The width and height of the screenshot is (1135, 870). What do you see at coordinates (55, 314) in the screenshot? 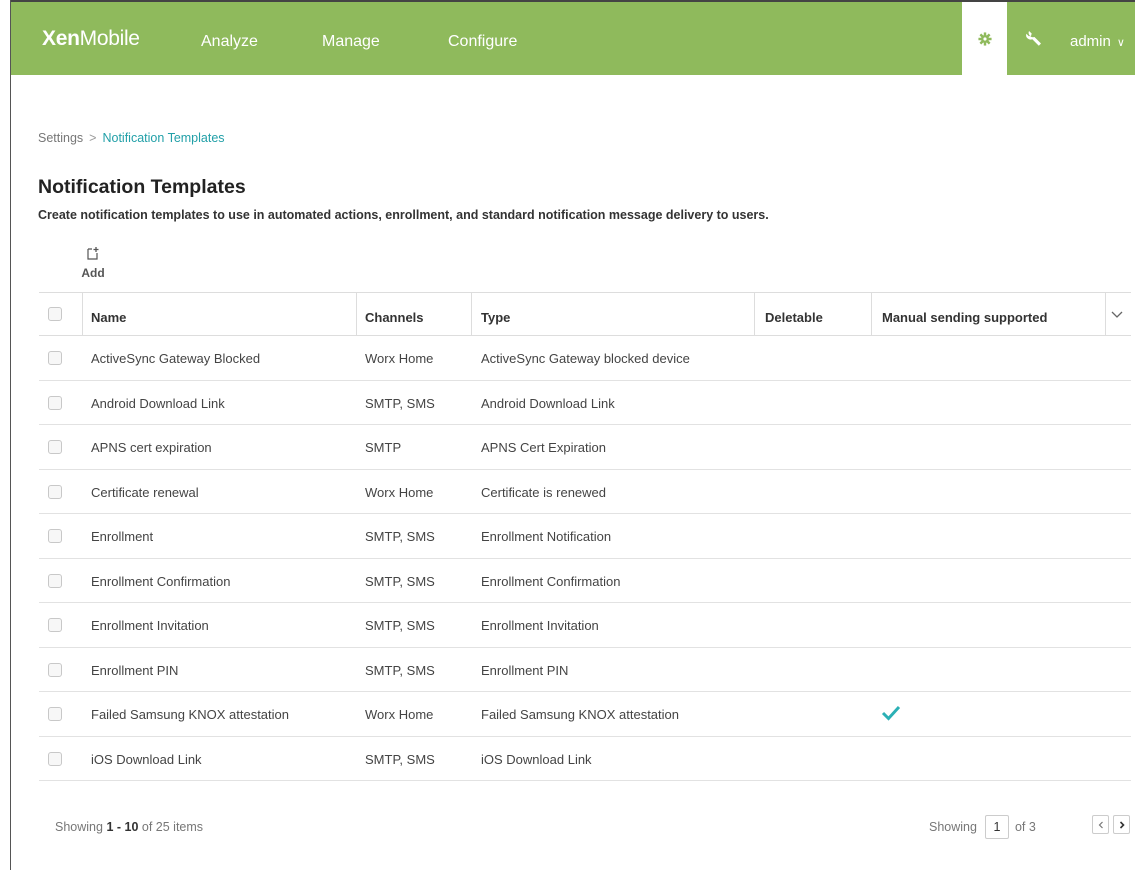
I see `select-all-checkbox` at bounding box center [55, 314].